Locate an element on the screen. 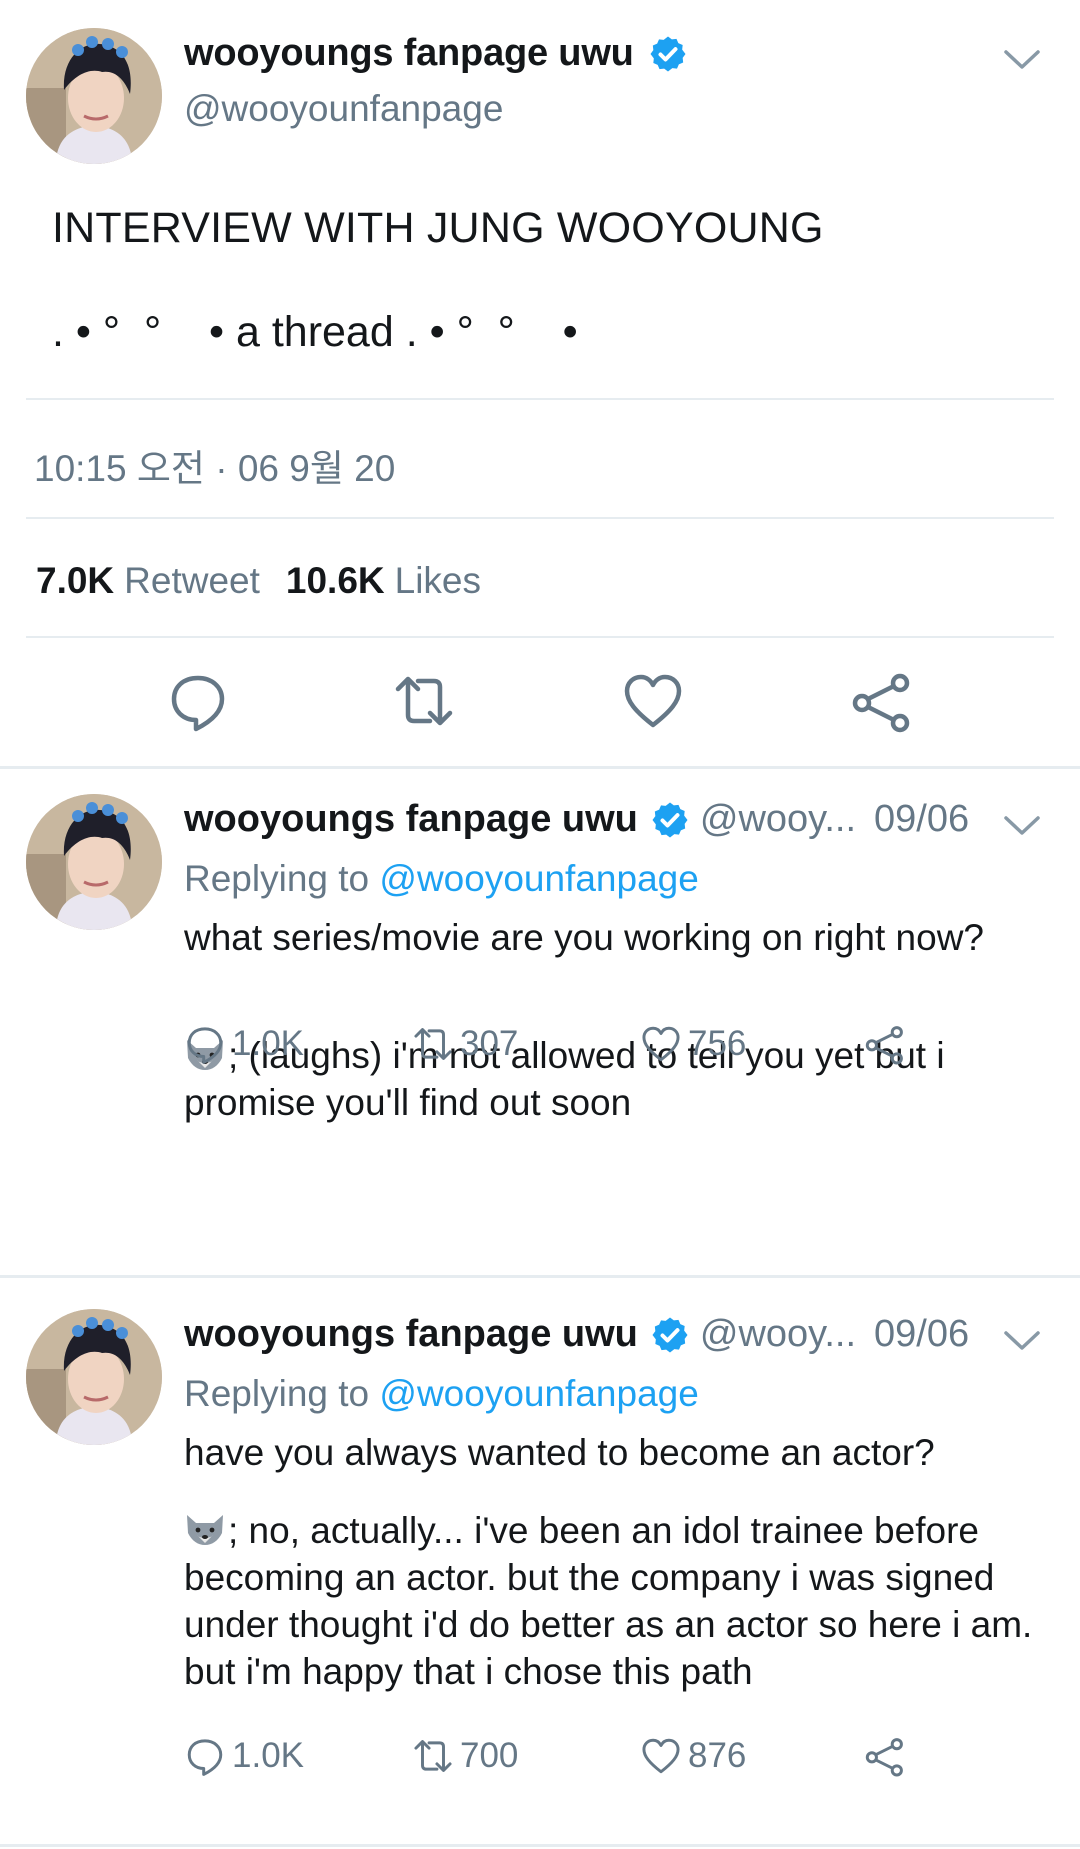 Image resolution: width=1080 pixels, height=1849 pixels. retweets-label: Retweet is located at coordinates (192, 581).